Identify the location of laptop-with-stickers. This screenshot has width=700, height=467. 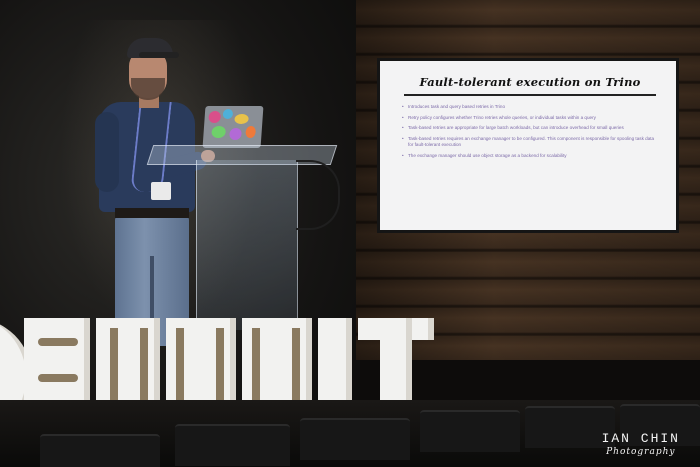
(233, 127).